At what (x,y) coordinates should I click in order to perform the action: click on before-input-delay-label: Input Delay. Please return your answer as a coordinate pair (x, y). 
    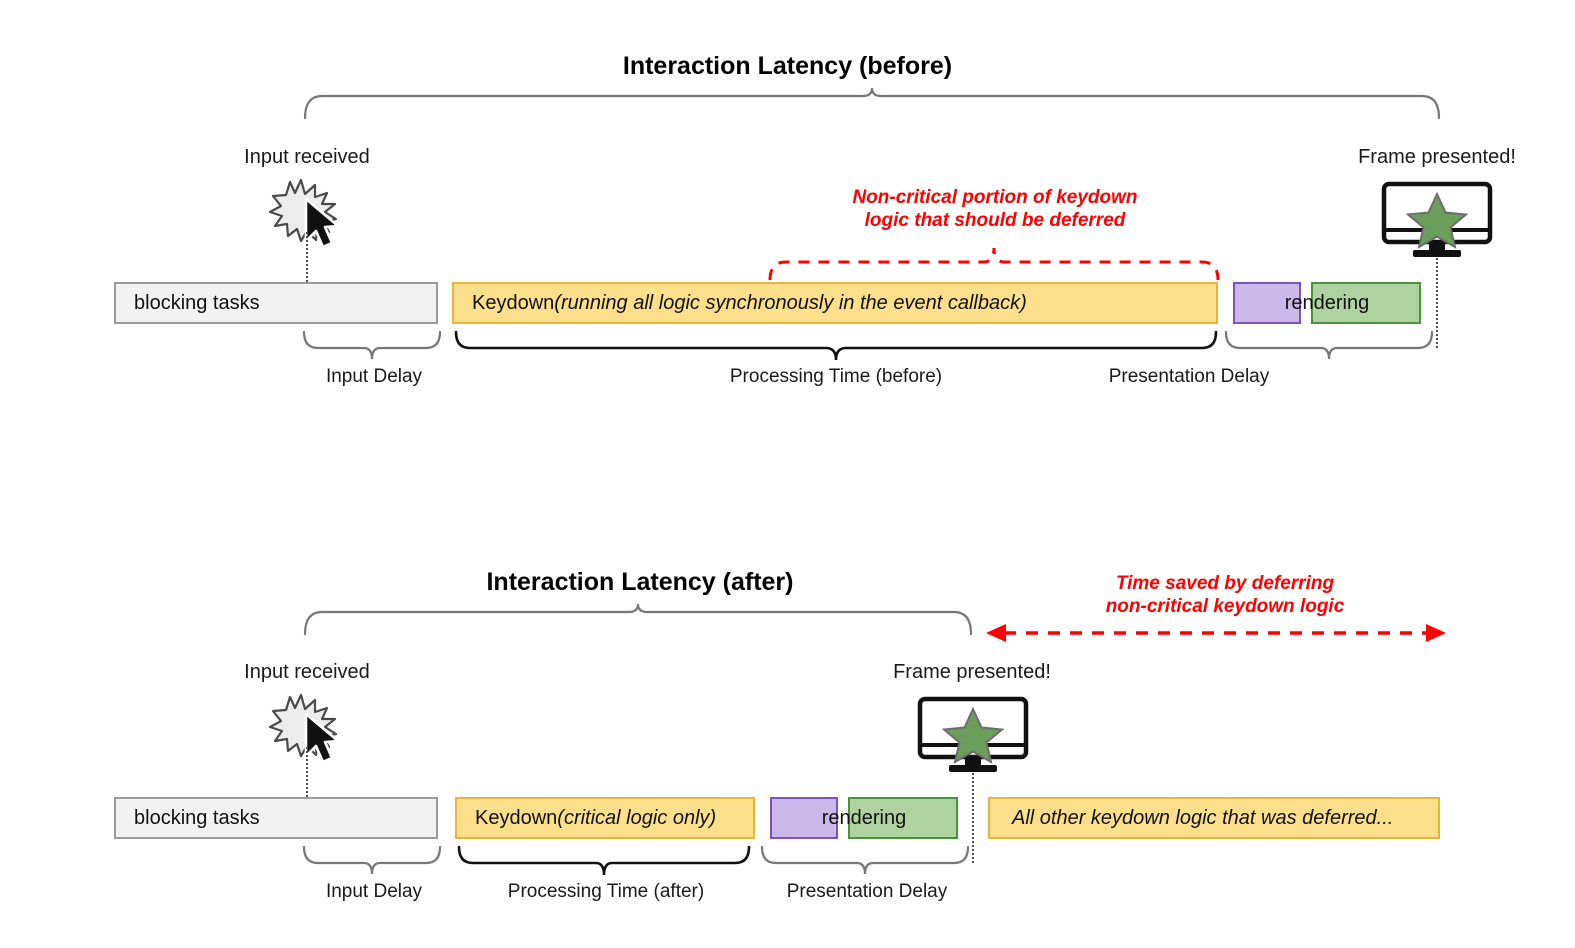
    Looking at the image, I should click on (374, 376).